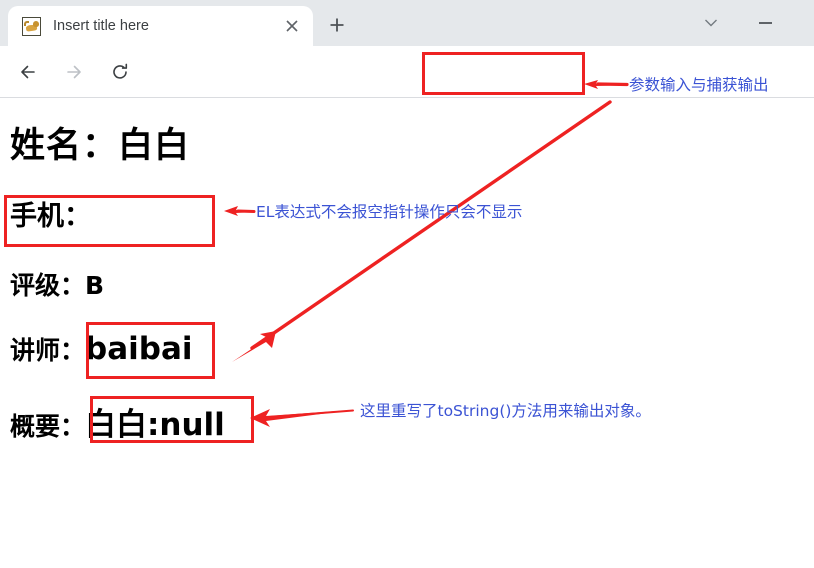  What do you see at coordinates (160, 26) in the screenshot?
I see `browser-tab: Insert title here` at bounding box center [160, 26].